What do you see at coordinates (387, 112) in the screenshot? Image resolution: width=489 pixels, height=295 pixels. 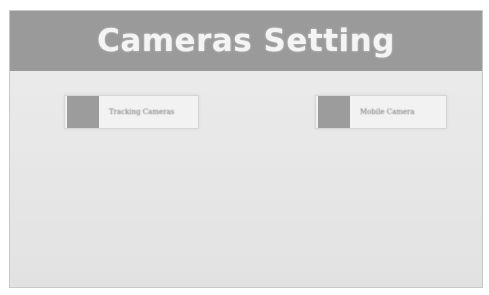 I see `mobile-camera-label: Mobile Camera` at bounding box center [387, 112].